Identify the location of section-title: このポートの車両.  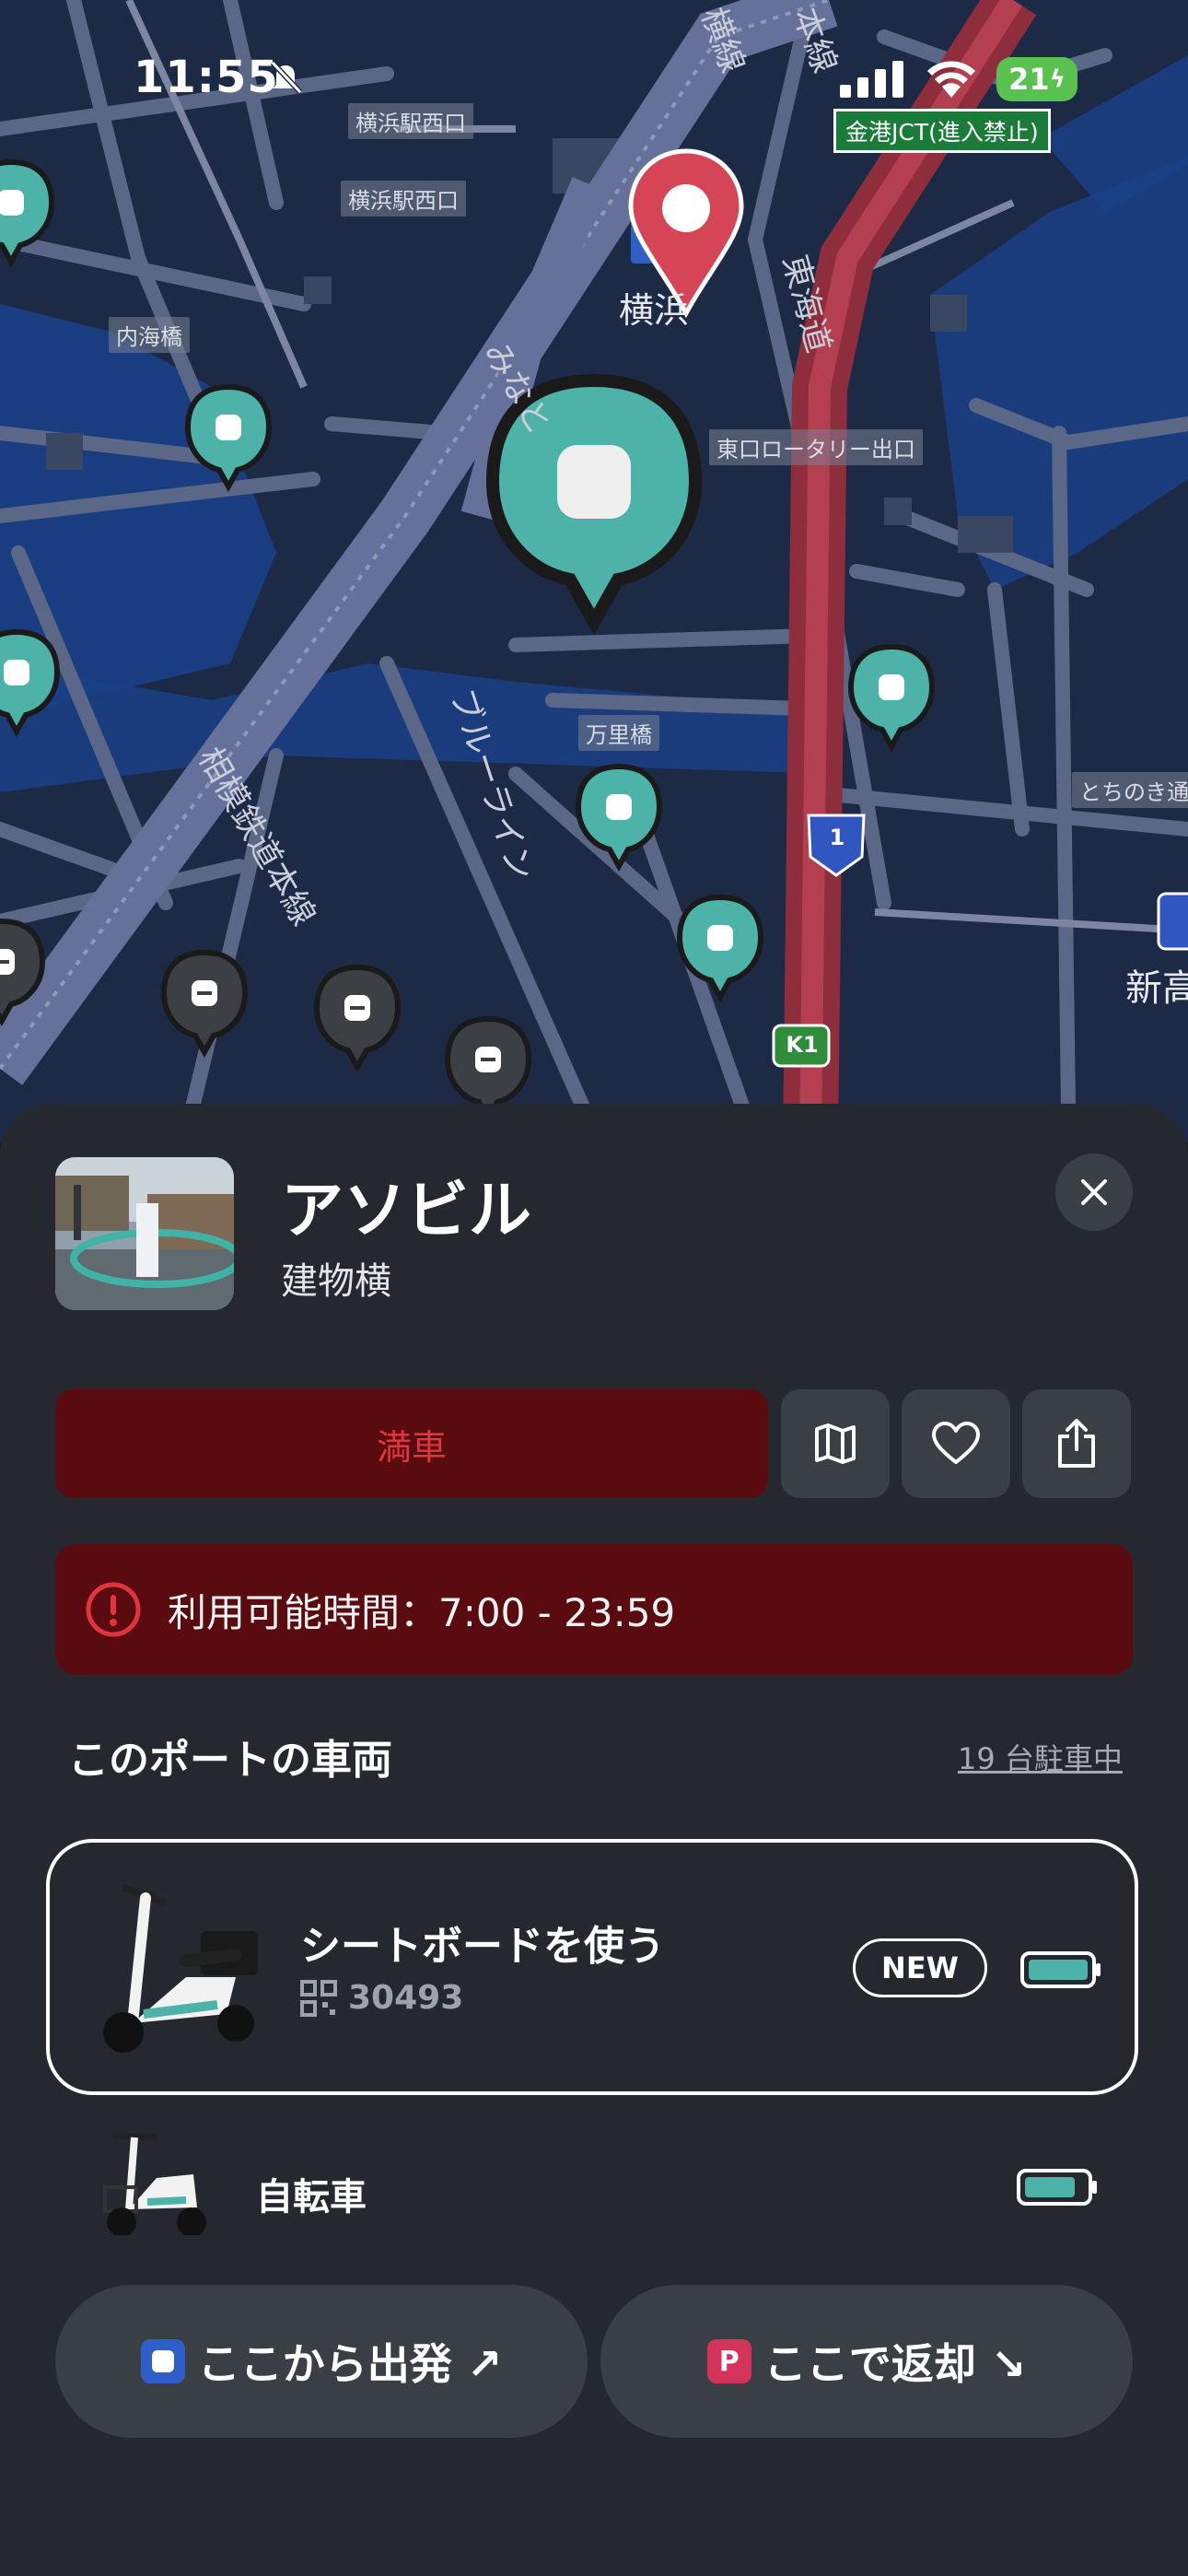
(230, 1760).